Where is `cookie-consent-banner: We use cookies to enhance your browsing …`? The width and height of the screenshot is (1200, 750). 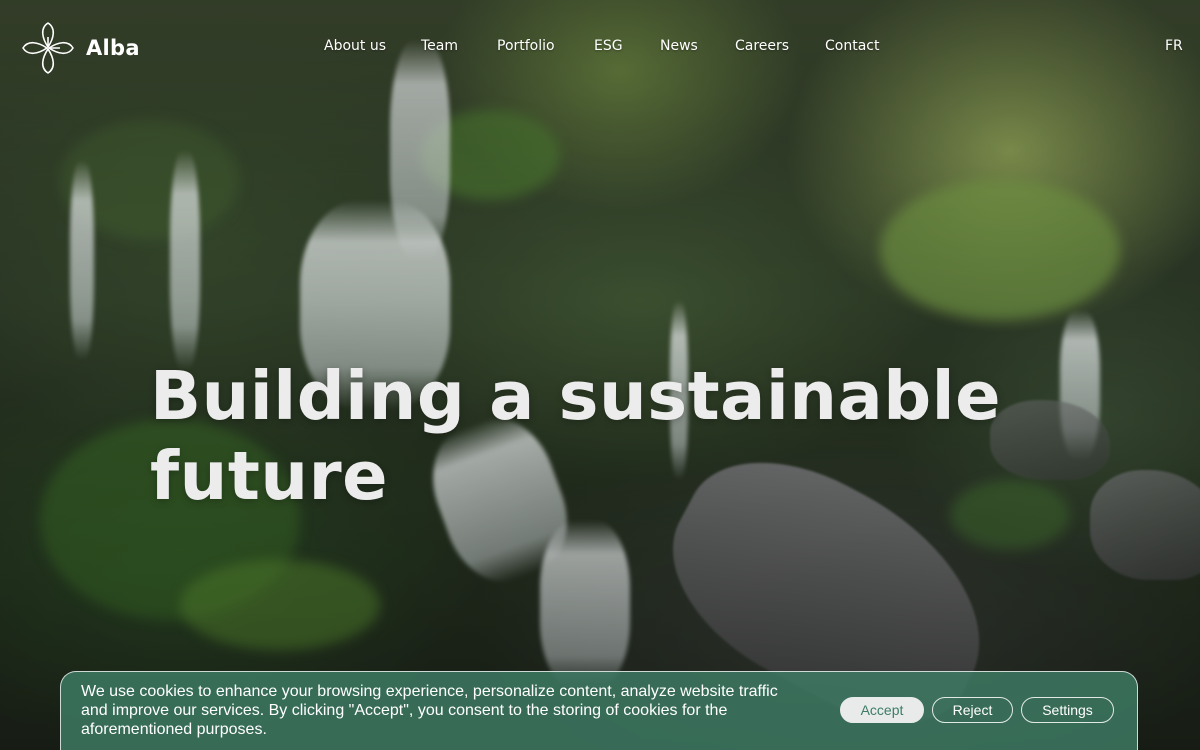
cookie-consent-banner: We use cookies to enhance your browsing … is located at coordinates (599, 710).